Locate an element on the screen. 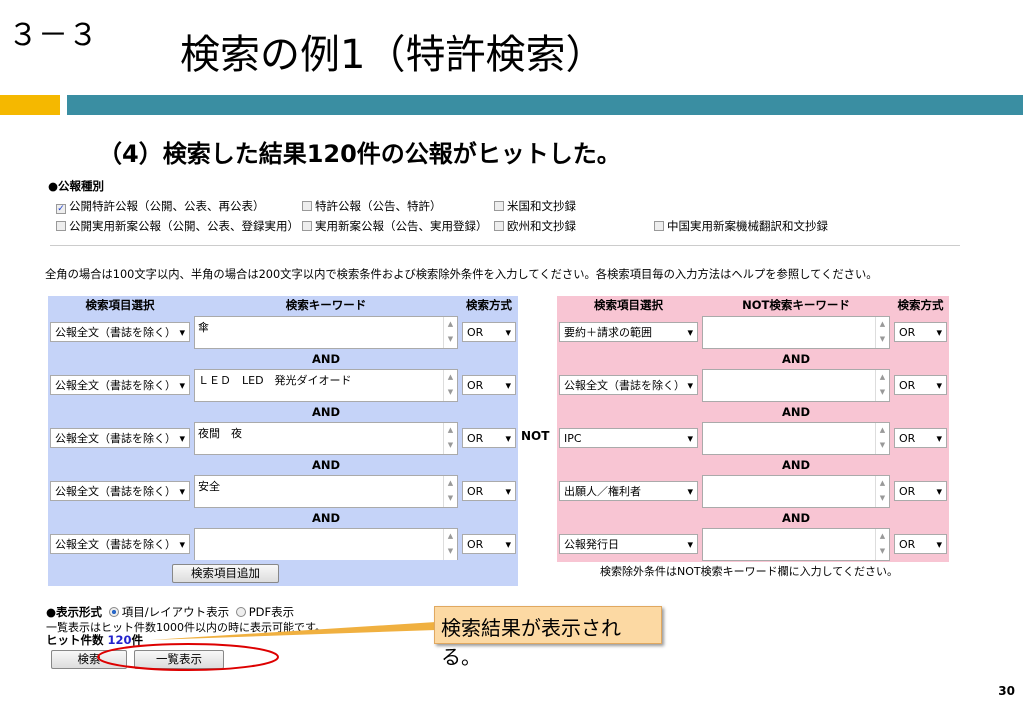 The height and width of the screenshot is (708, 1023). pubtype-label: 欧州和文抄録 is located at coordinates (541, 226).